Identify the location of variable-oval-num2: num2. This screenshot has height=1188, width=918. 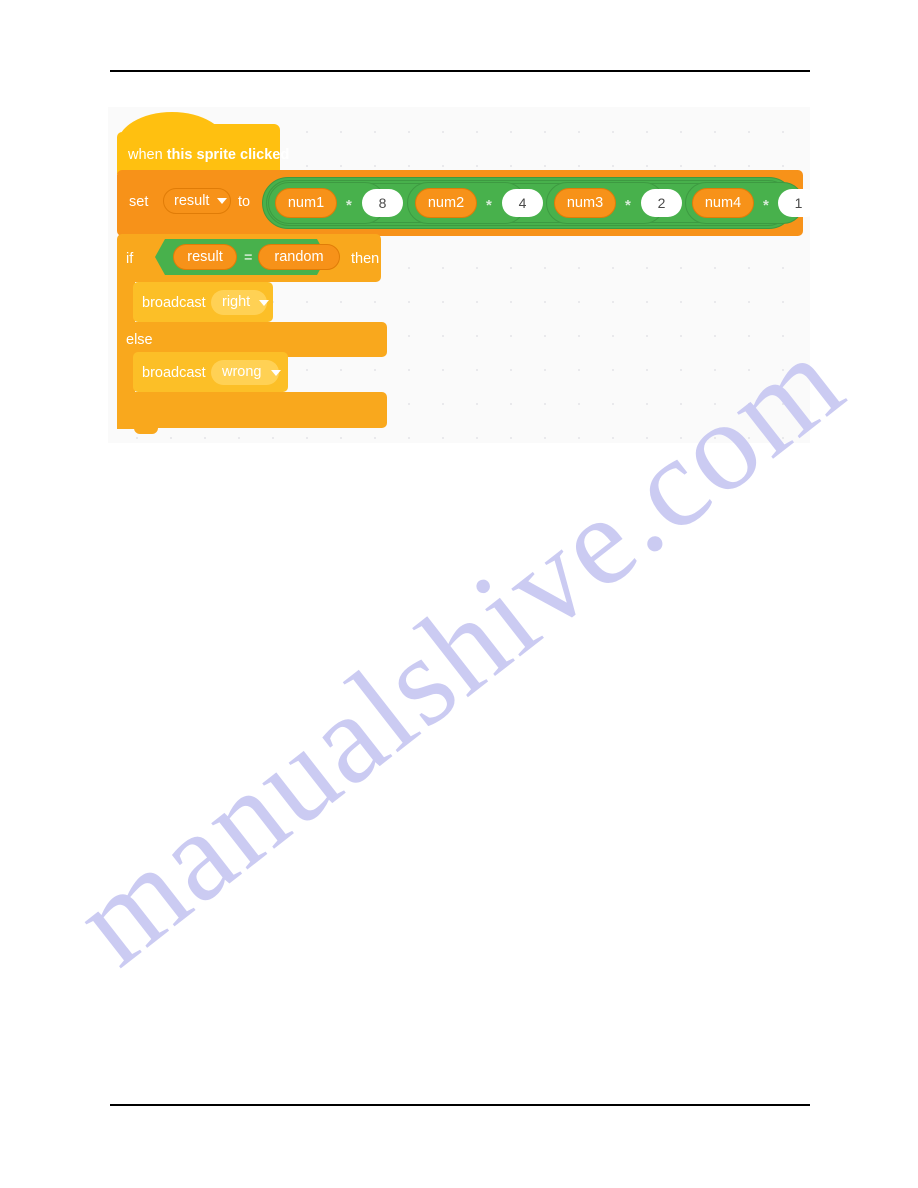
(446, 203).